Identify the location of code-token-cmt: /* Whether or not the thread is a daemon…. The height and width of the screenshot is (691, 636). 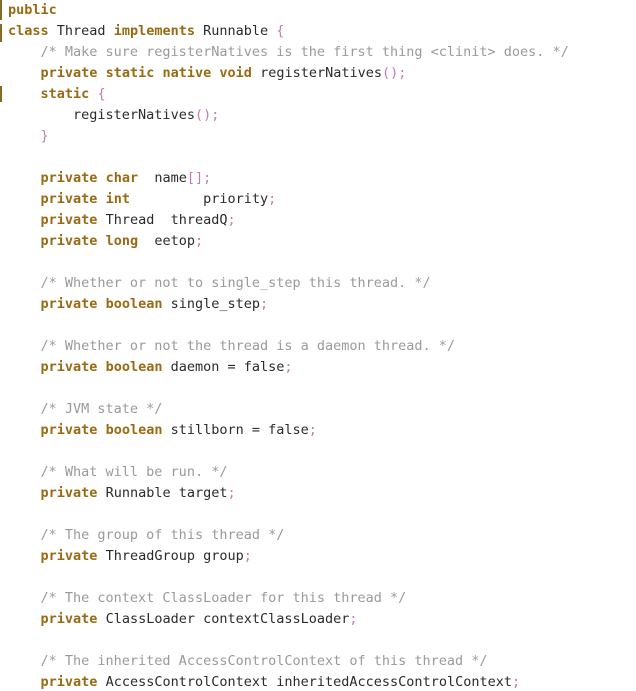
(248, 346).